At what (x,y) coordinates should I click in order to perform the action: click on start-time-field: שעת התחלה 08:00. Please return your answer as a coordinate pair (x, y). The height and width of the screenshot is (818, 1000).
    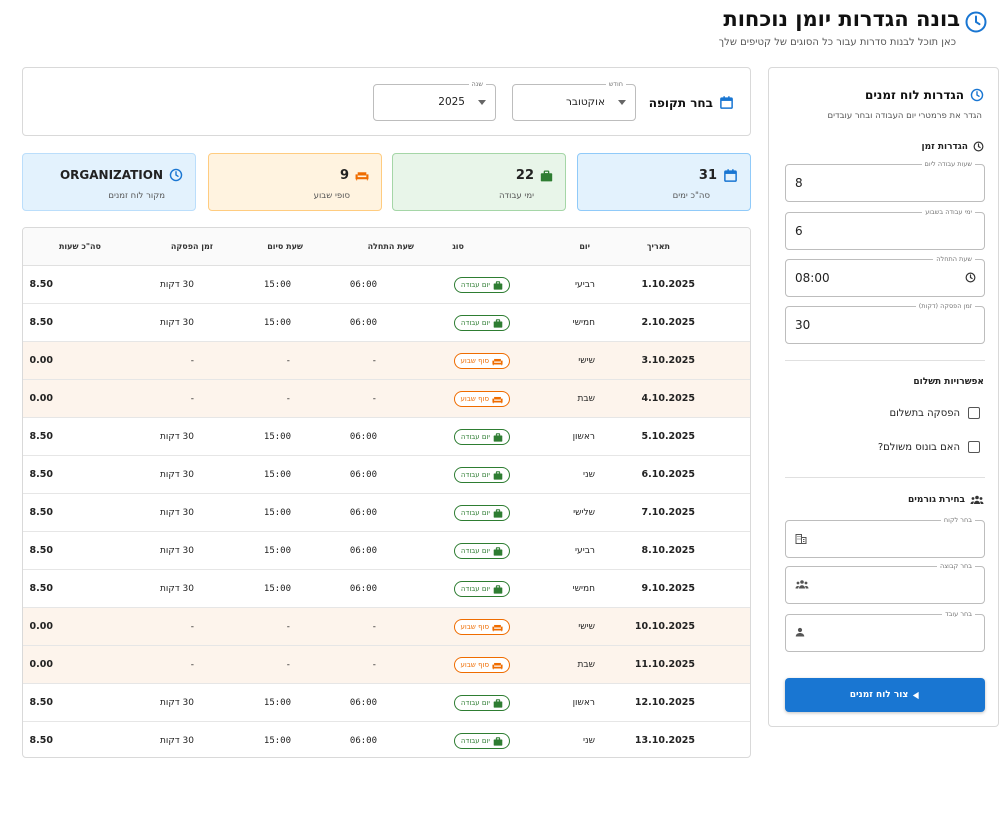
    Looking at the image, I should click on (885, 276).